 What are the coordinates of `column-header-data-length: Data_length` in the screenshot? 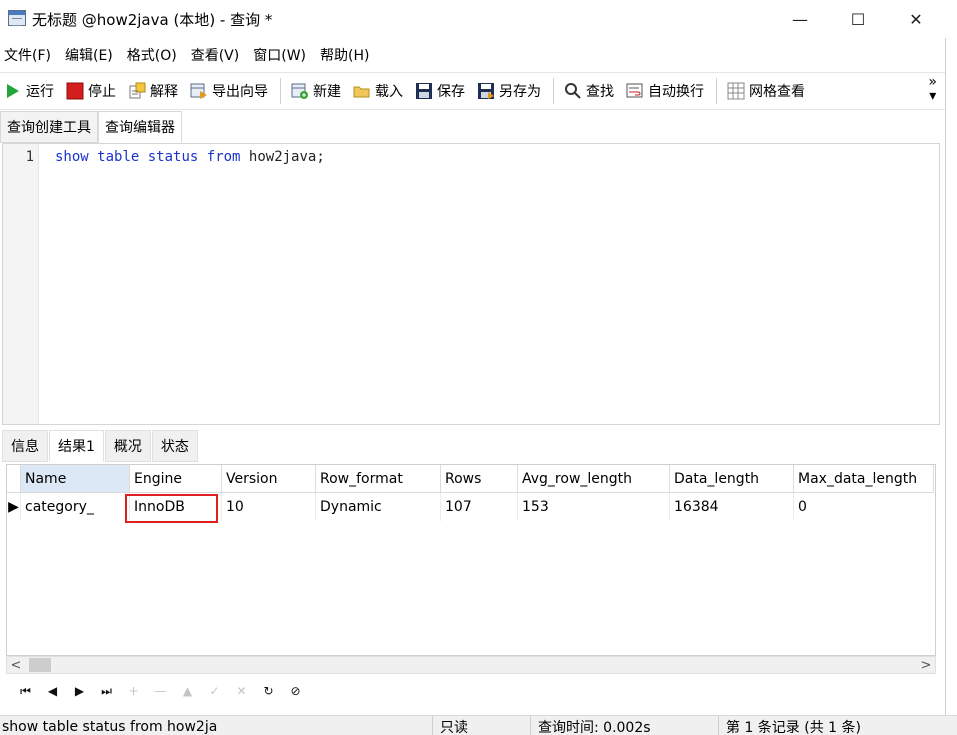 It's located at (732, 479).